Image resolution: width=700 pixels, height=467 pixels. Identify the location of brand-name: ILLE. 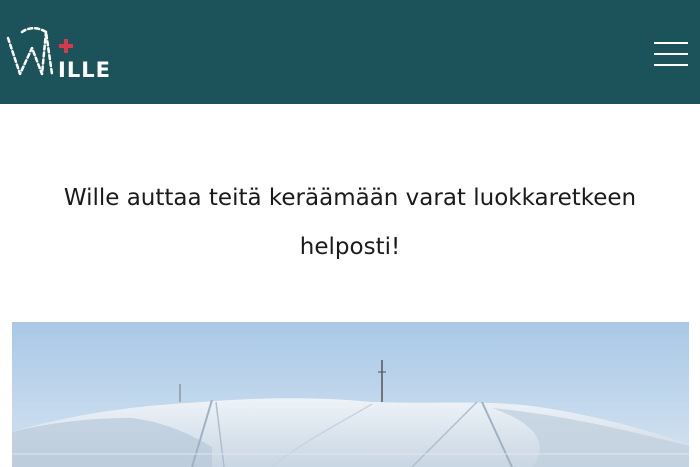
(84, 70).